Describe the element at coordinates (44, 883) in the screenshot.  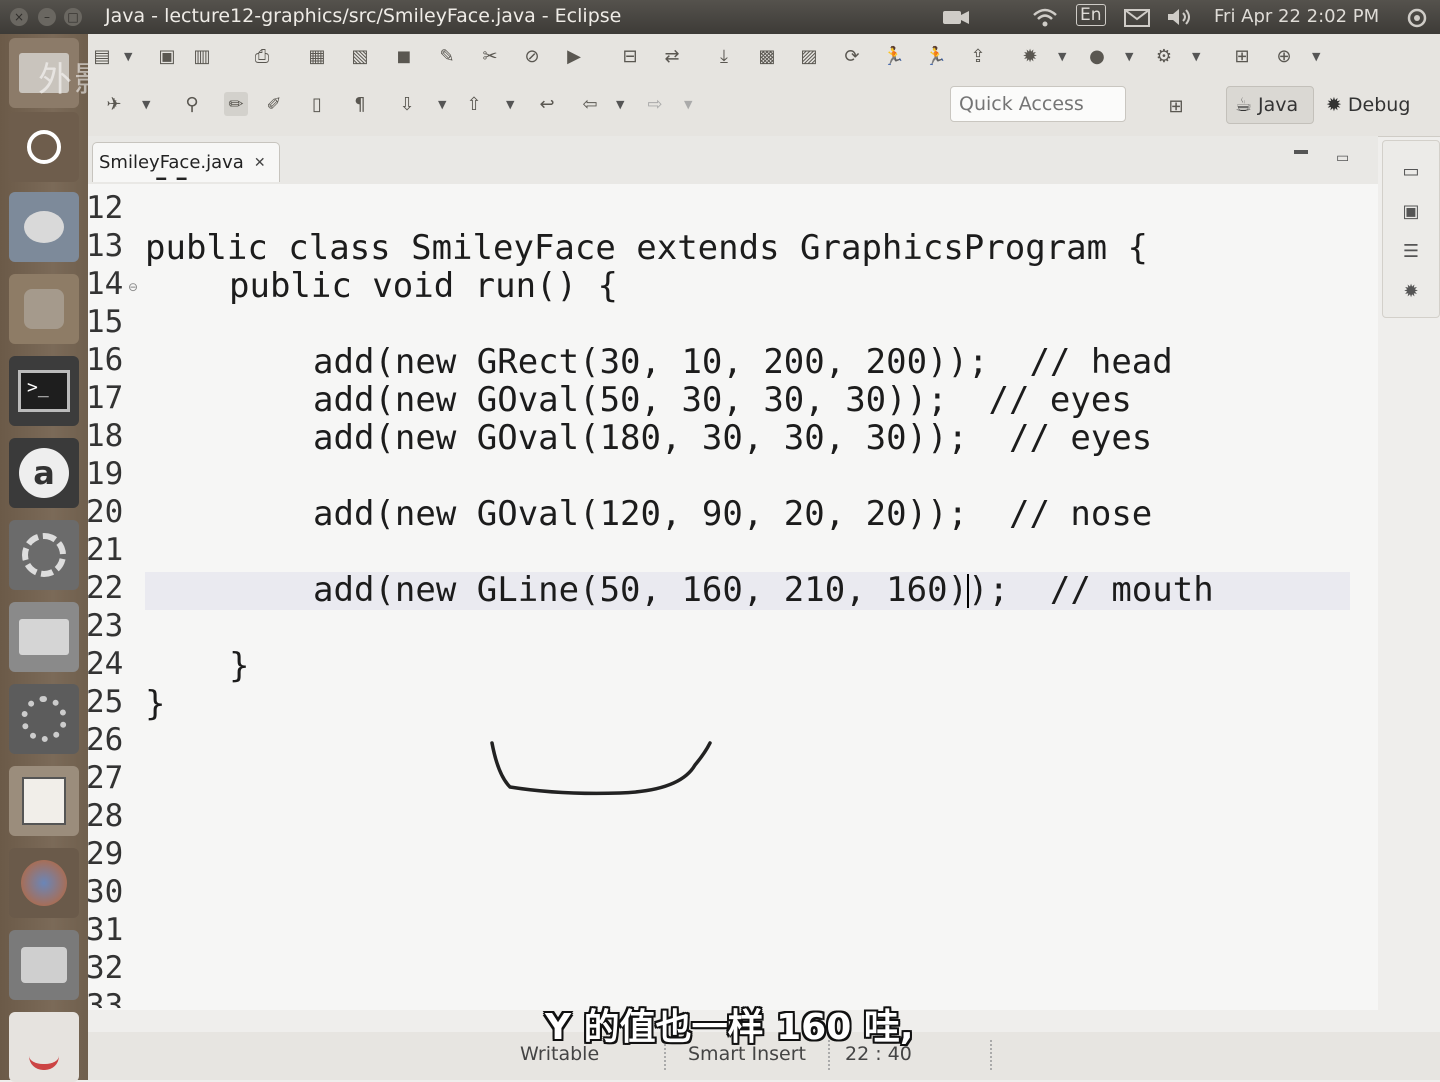
I see `launcher-firefox-icon` at that location.